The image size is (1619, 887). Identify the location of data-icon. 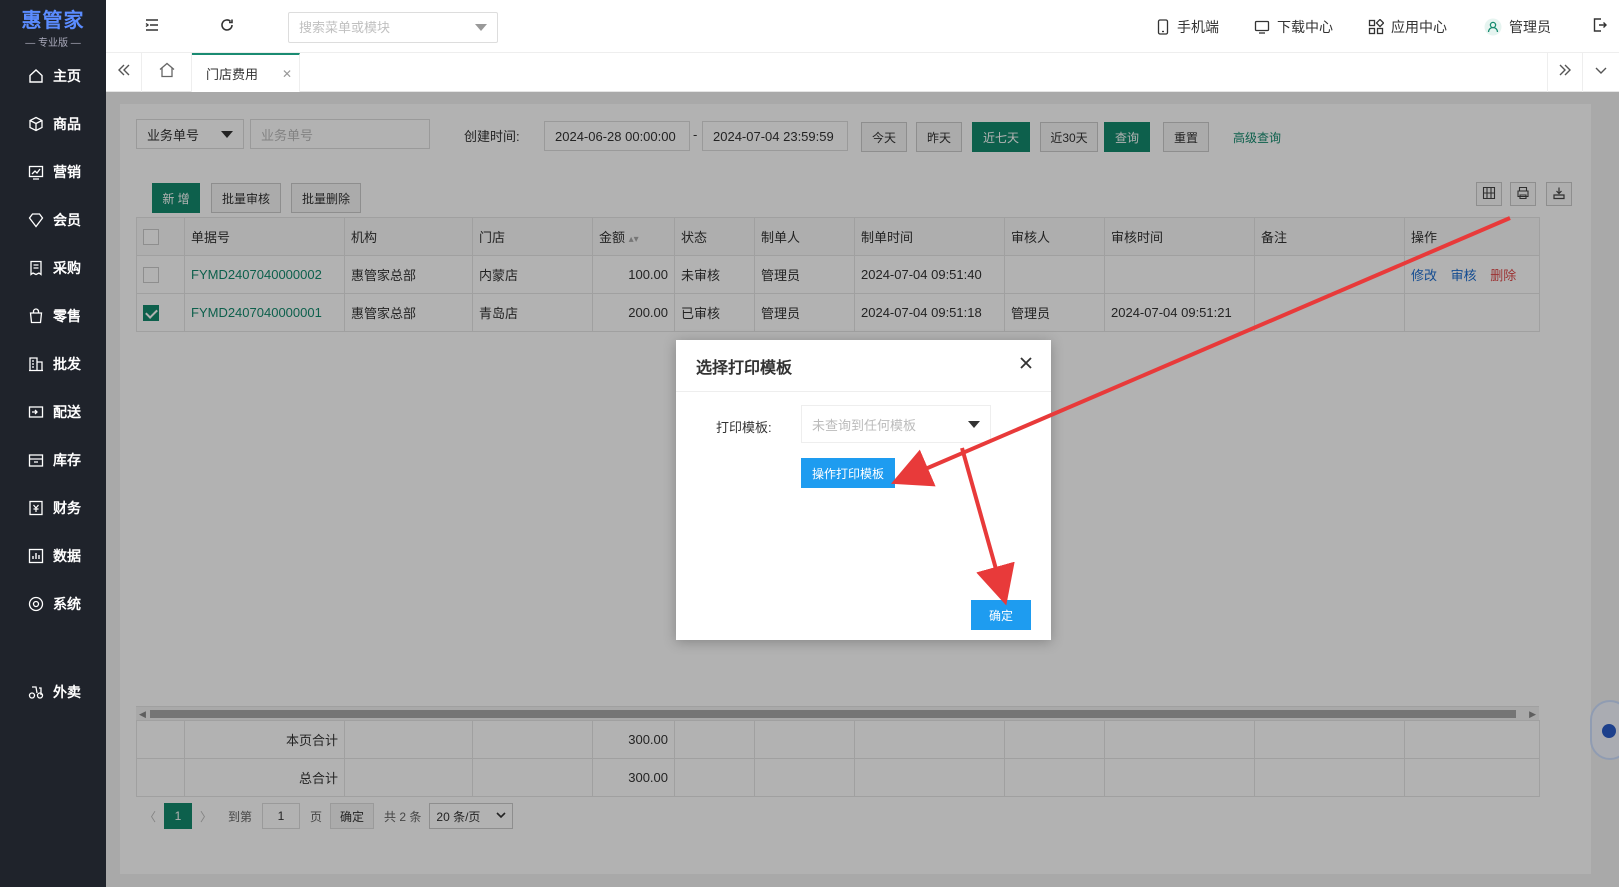
(36, 556).